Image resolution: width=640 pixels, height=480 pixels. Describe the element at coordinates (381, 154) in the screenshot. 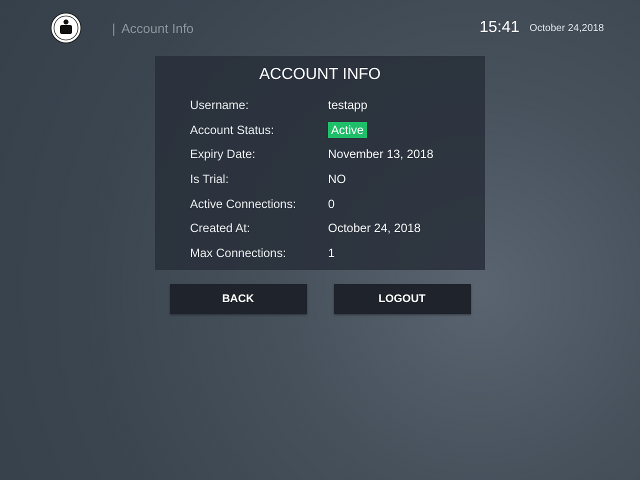

I see `field-value: November 13, 2018` at that location.